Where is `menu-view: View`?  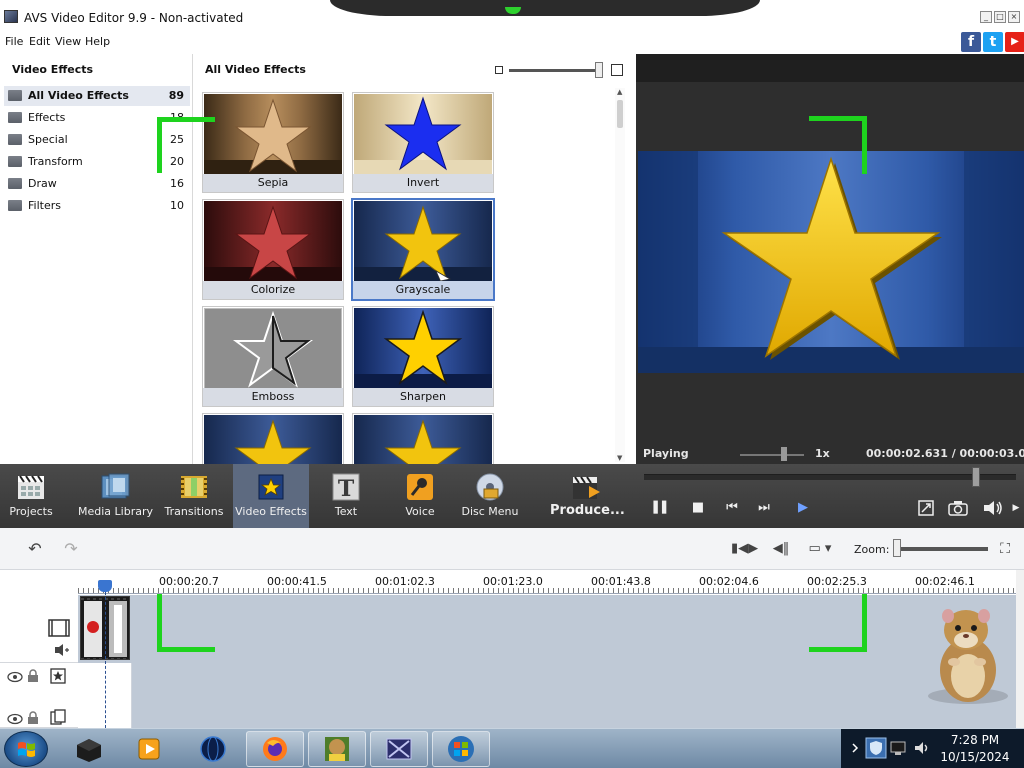
menu-view: View is located at coordinates (68, 41).